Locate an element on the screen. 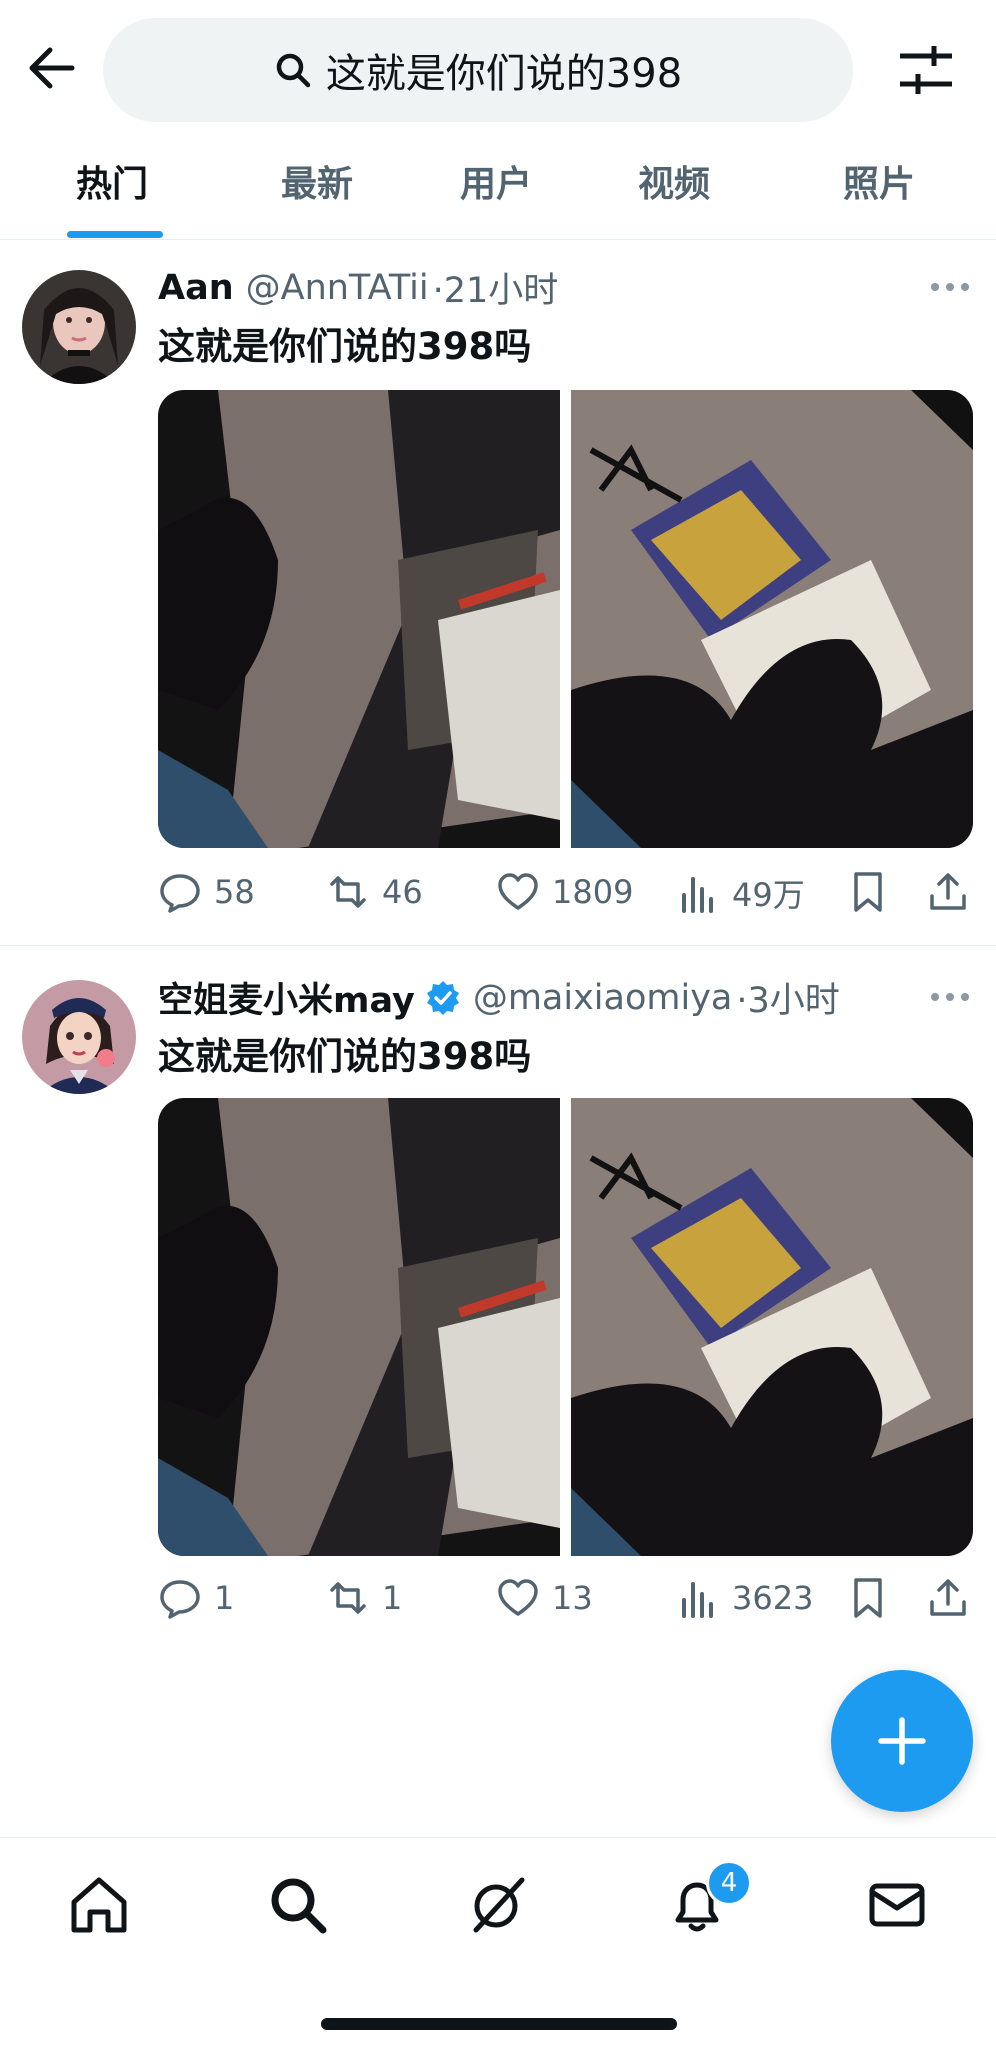 Image resolution: width=996 pixels, height=2049 pixels. display-name: Aan is located at coordinates (196, 288).